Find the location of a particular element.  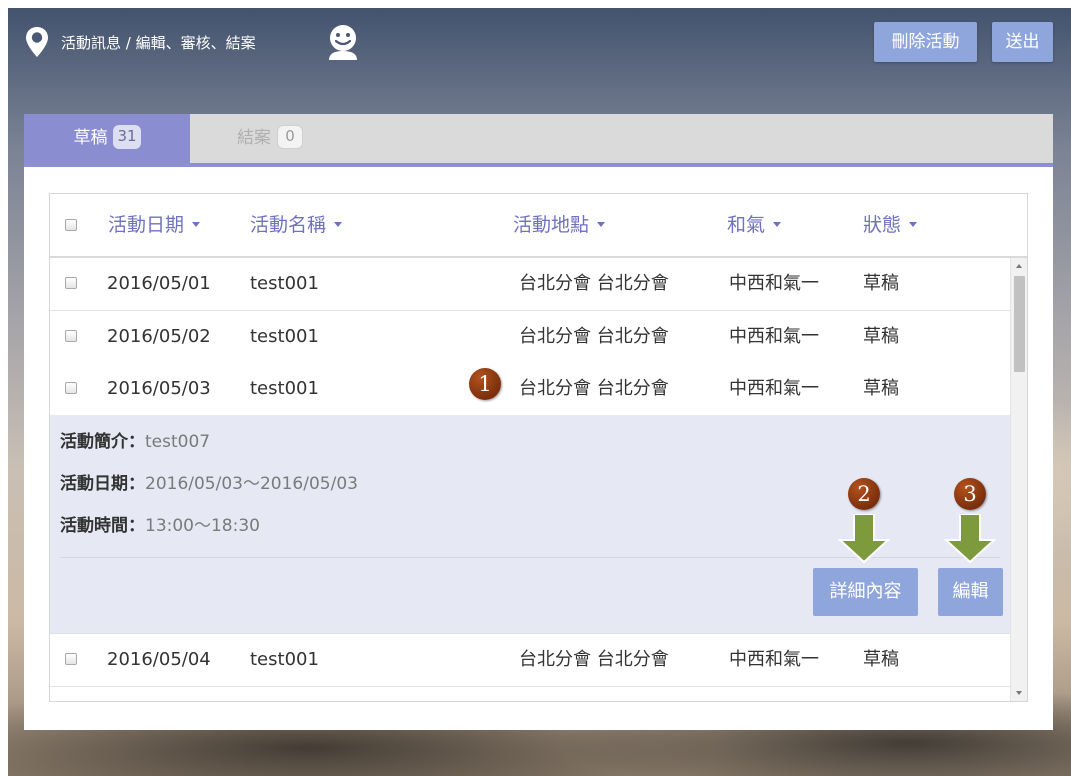

detail-time-label: 活動時間： is located at coordinates (102, 526).